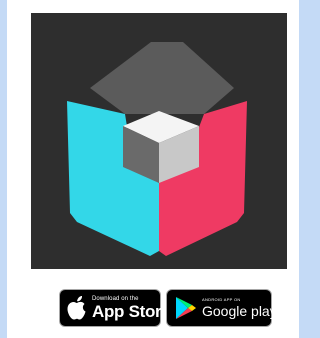 This screenshot has width=320, height=338. Describe the element at coordinates (221, 299) in the screenshot. I see `google-play-small-text: ANDROID APP ON` at that location.